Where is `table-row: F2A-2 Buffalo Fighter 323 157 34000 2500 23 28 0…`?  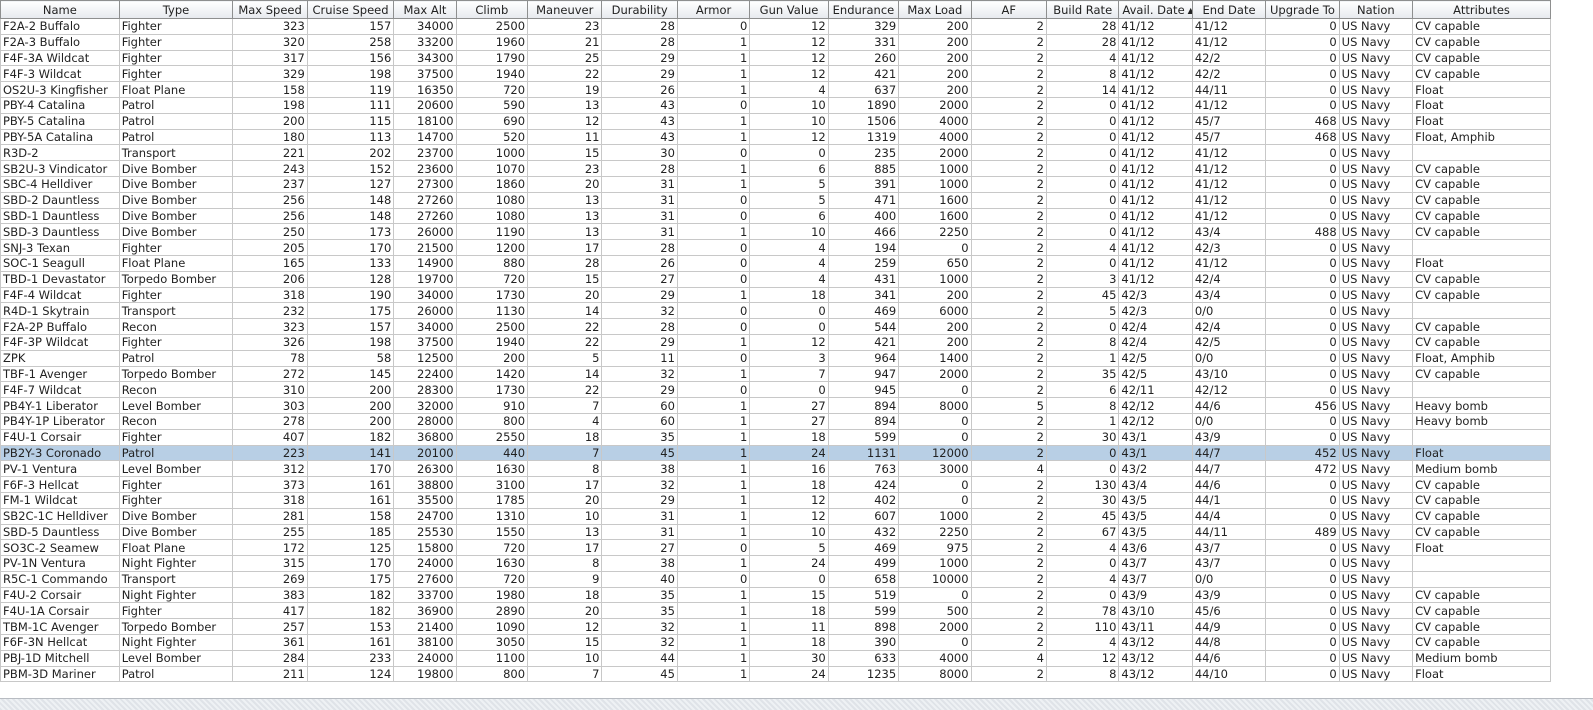
table-row: F2A-2 Buffalo Fighter 323 157 34000 2500 23 28 0… is located at coordinates (775, 26).